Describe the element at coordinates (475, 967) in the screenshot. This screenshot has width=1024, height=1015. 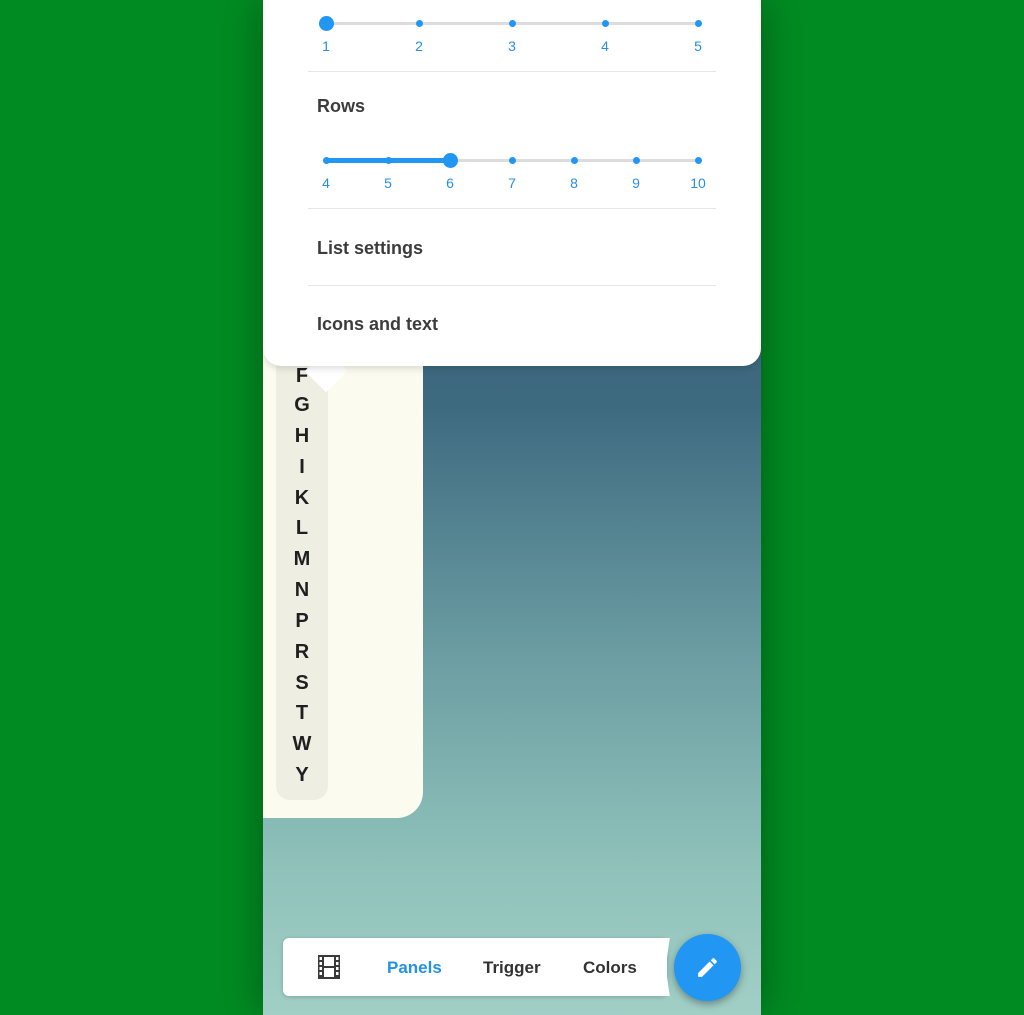
I see `bottom-nav-bar: Panels Trigger Colors` at that location.